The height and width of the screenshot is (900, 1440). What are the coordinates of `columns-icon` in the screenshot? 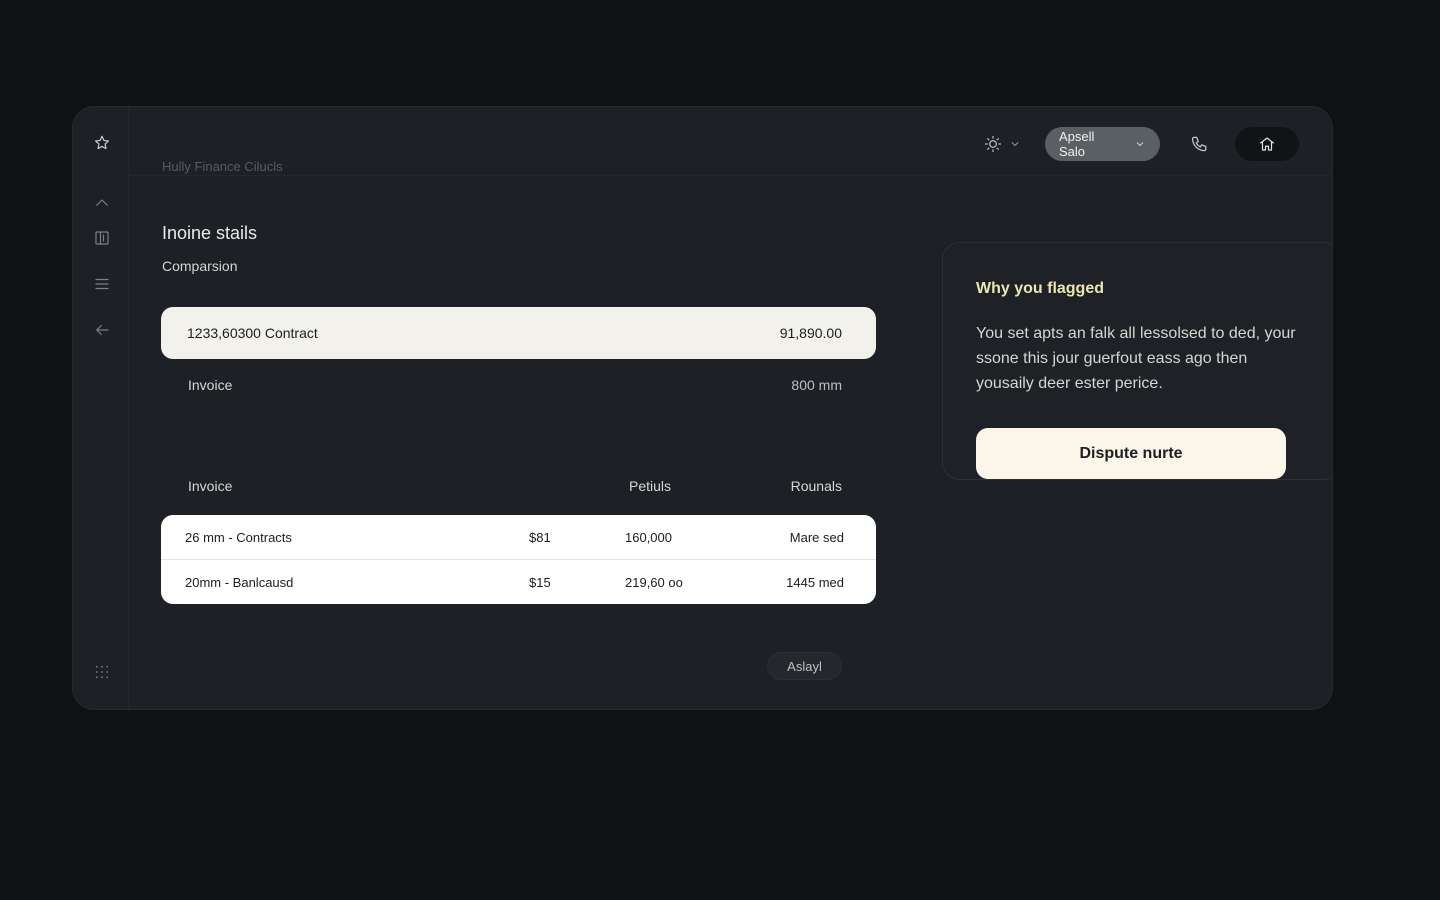 It's located at (102, 238).